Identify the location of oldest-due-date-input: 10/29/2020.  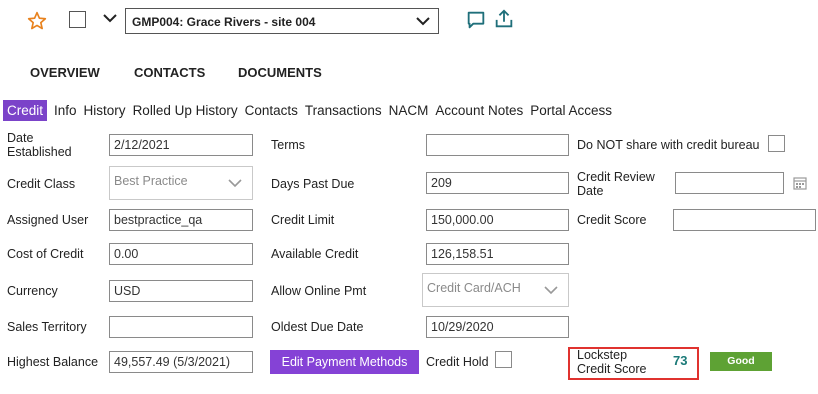
(497, 327).